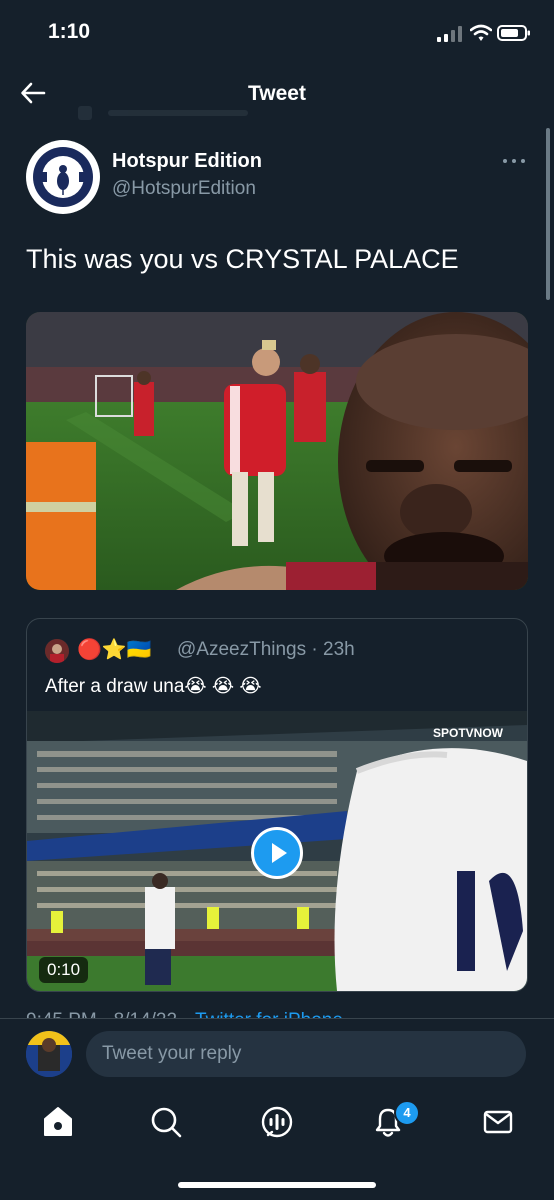  Describe the element at coordinates (266, 650) in the screenshot. I see `quoted-author-handle: @AzeezThings · 23h` at that location.